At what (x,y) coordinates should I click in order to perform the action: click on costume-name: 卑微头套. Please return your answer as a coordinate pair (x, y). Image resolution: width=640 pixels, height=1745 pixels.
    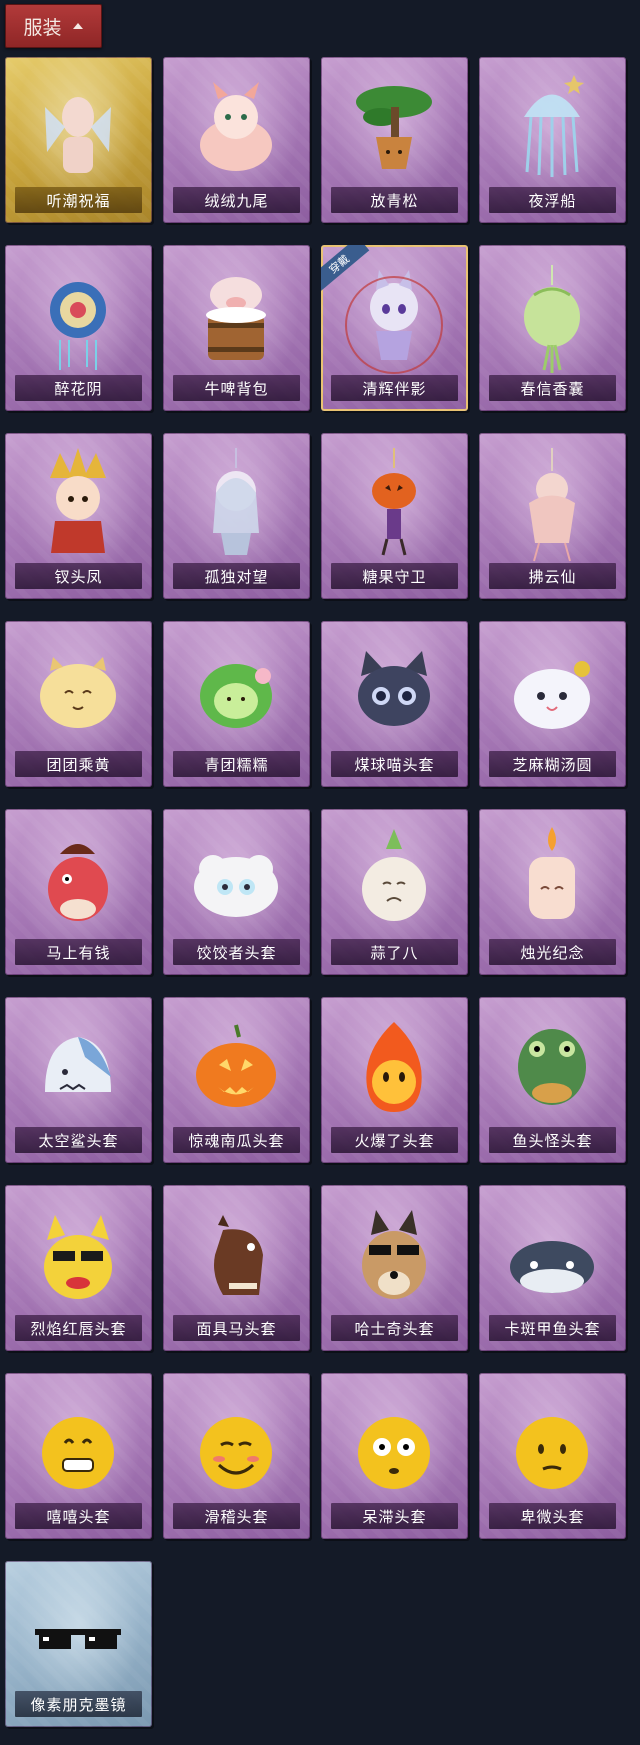
    Looking at the image, I should click on (552, 1516).